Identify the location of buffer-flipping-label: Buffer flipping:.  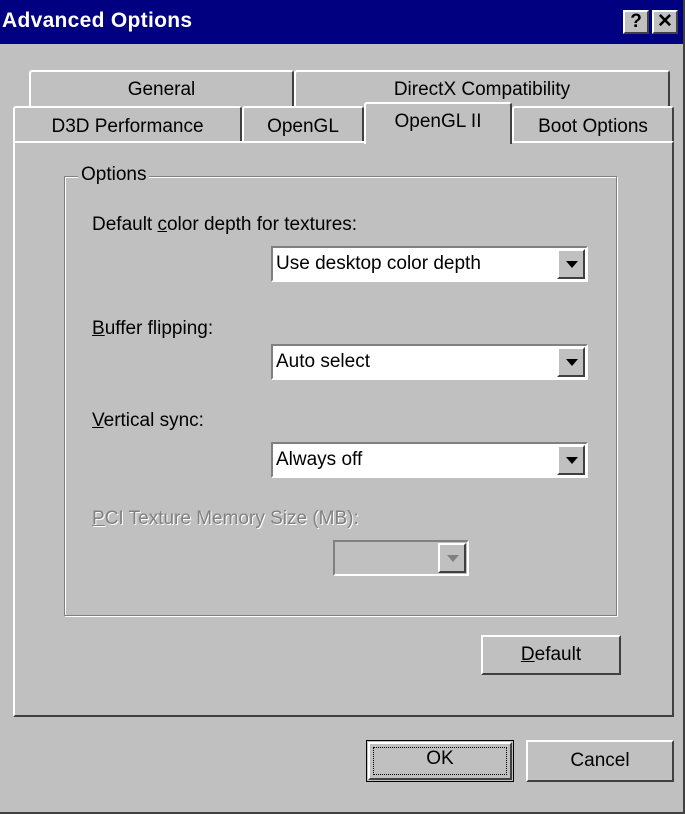
(153, 328).